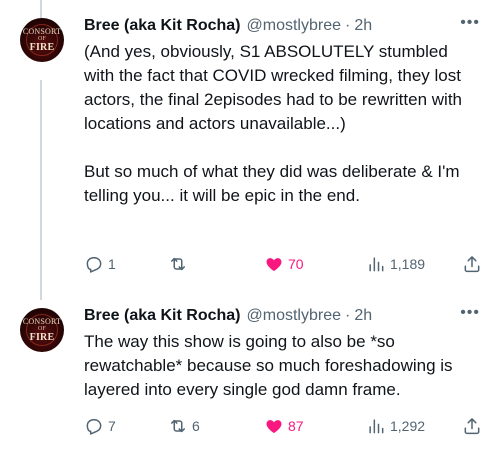 This screenshot has height=450, width=500. I want to click on view-count: 1,292, so click(408, 426).